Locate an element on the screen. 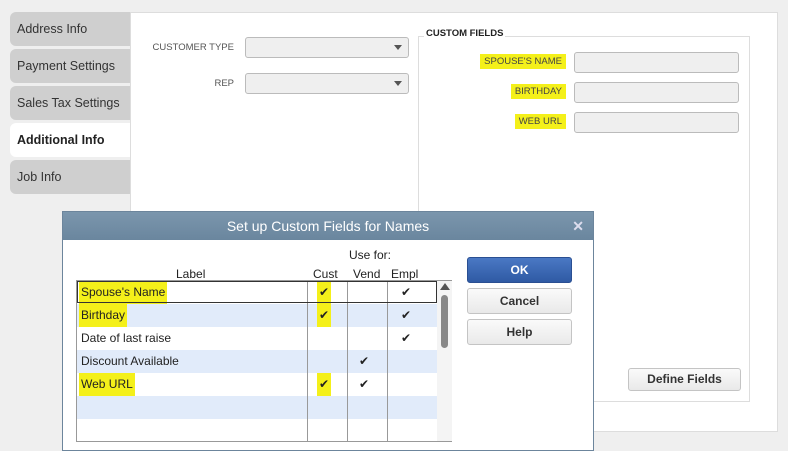 Image resolution: width=788 pixels, height=451 pixels. dialog-title-bar: Set up Custom Fields for Names ✕ is located at coordinates (328, 226).